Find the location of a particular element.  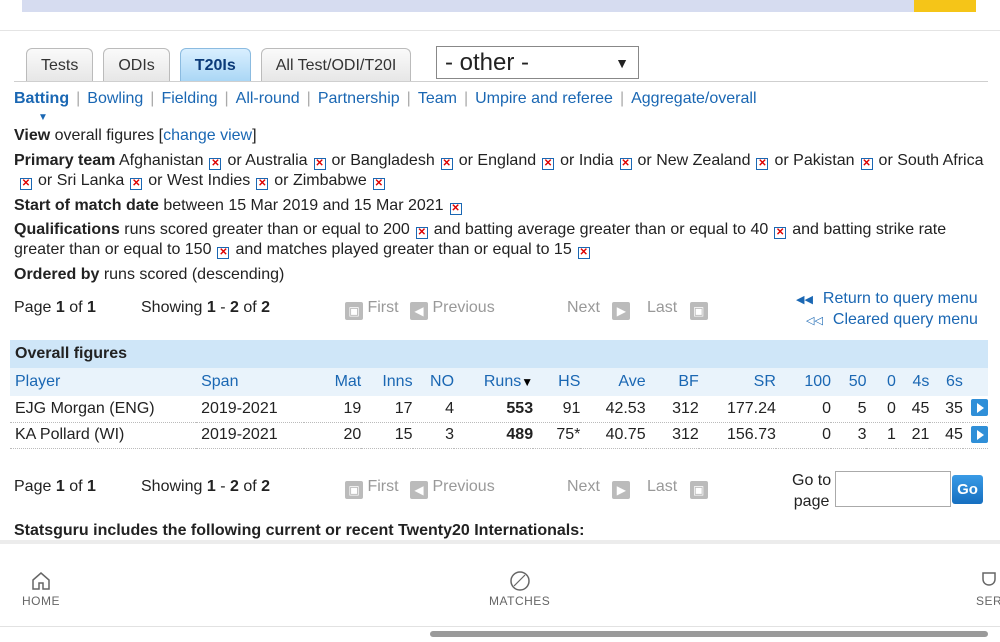

cell-mat: 19 is located at coordinates (333, 409).